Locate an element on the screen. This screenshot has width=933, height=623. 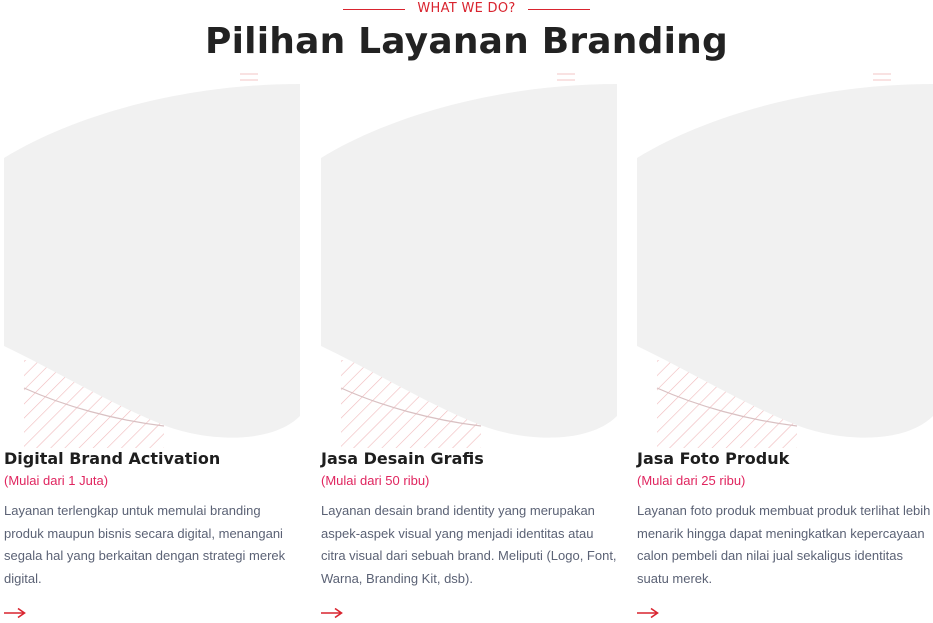
section-eyebrow: WHAT WE DO? is located at coordinates (466, 9).